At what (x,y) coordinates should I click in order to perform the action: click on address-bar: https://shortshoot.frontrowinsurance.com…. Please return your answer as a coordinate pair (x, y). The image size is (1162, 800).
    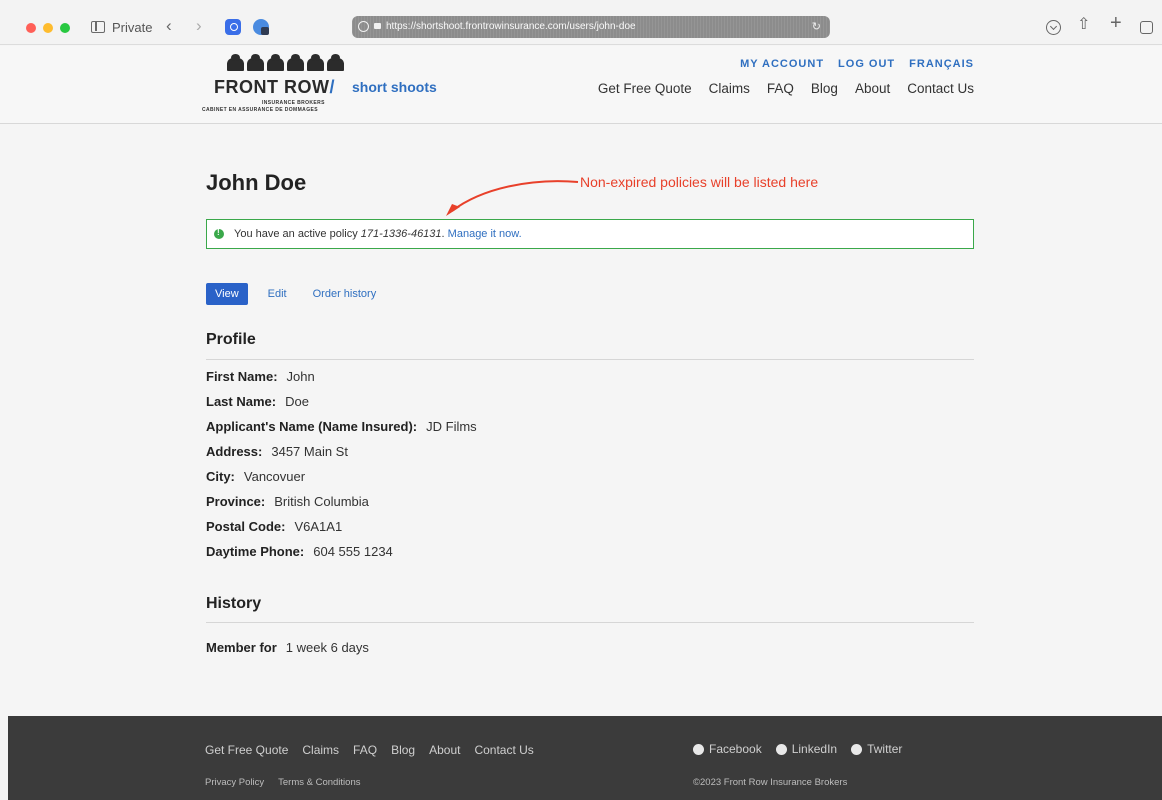
    Looking at the image, I should click on (591, 27).